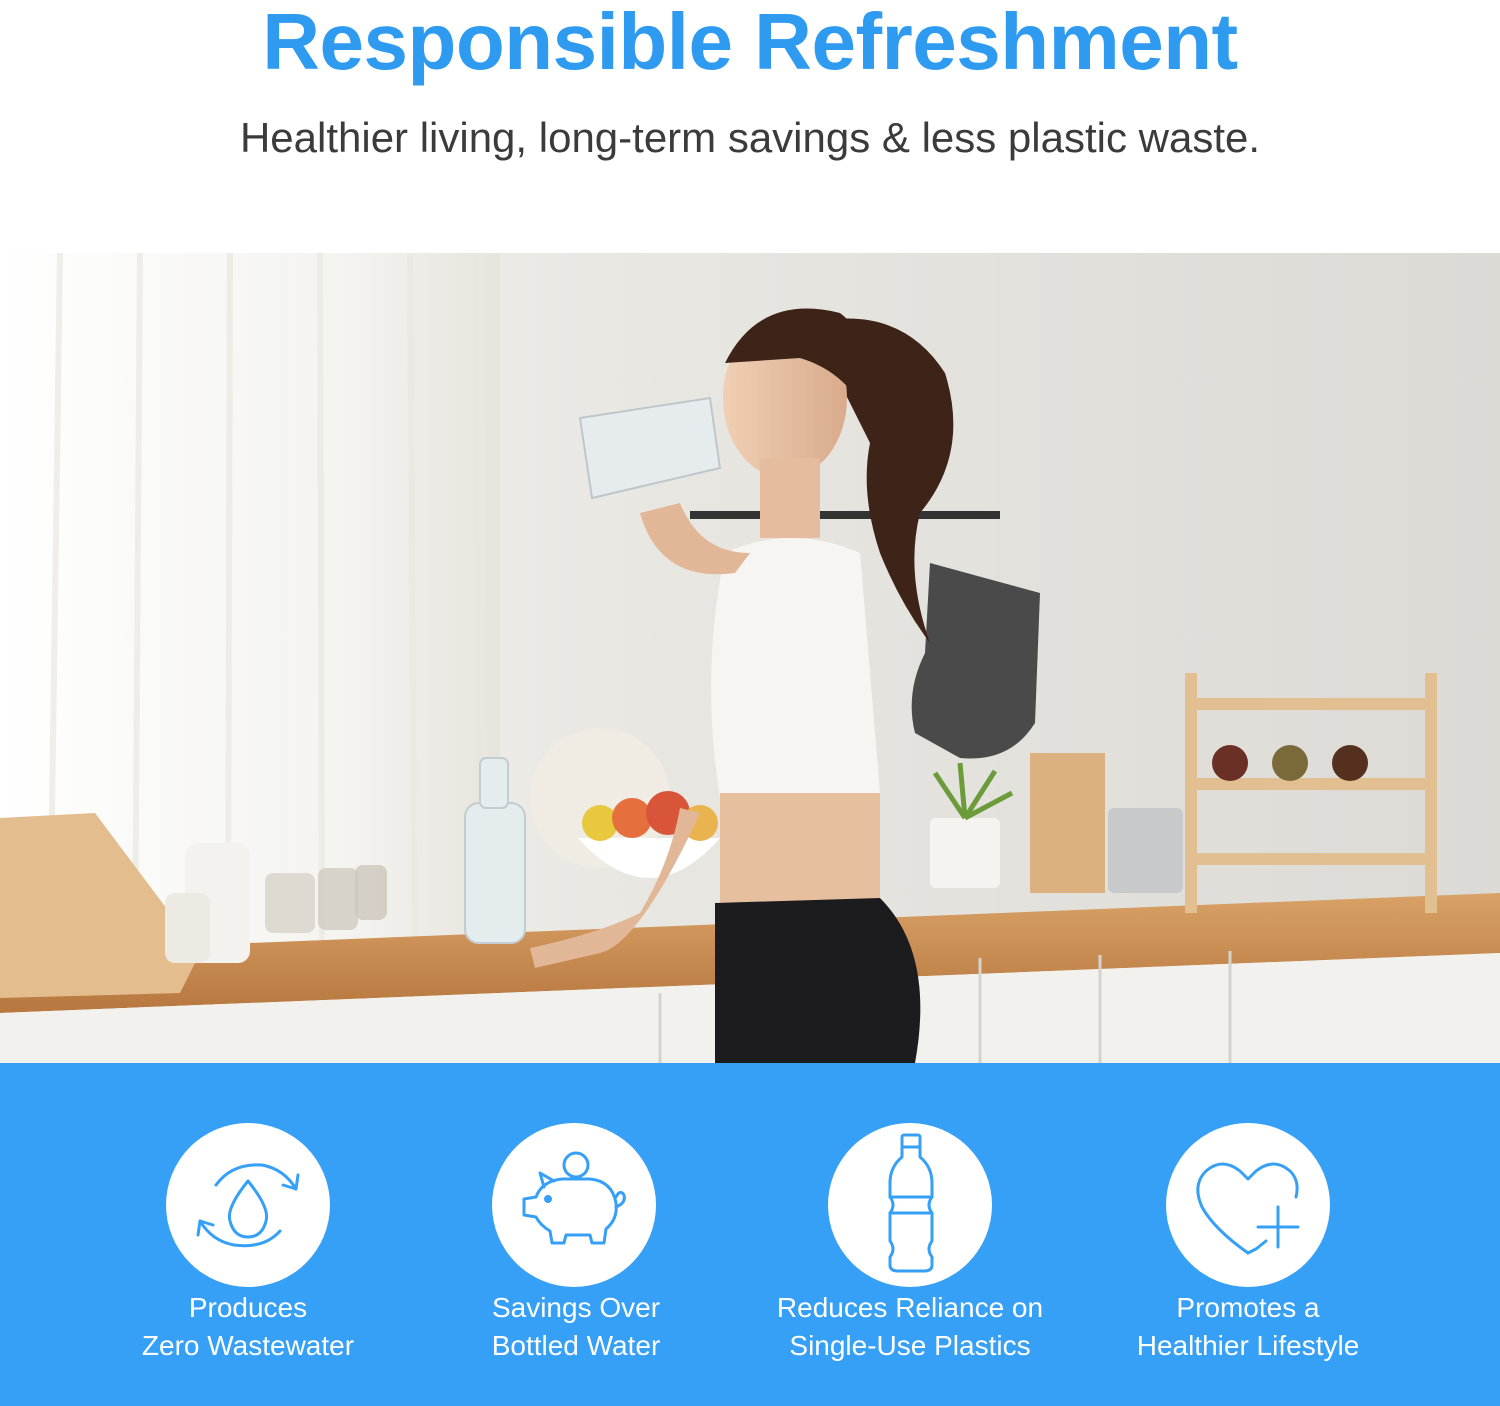  Describe the element at coordinates (1248, 1208) in the screenshot. I see `heart-plus-icon` at that location.